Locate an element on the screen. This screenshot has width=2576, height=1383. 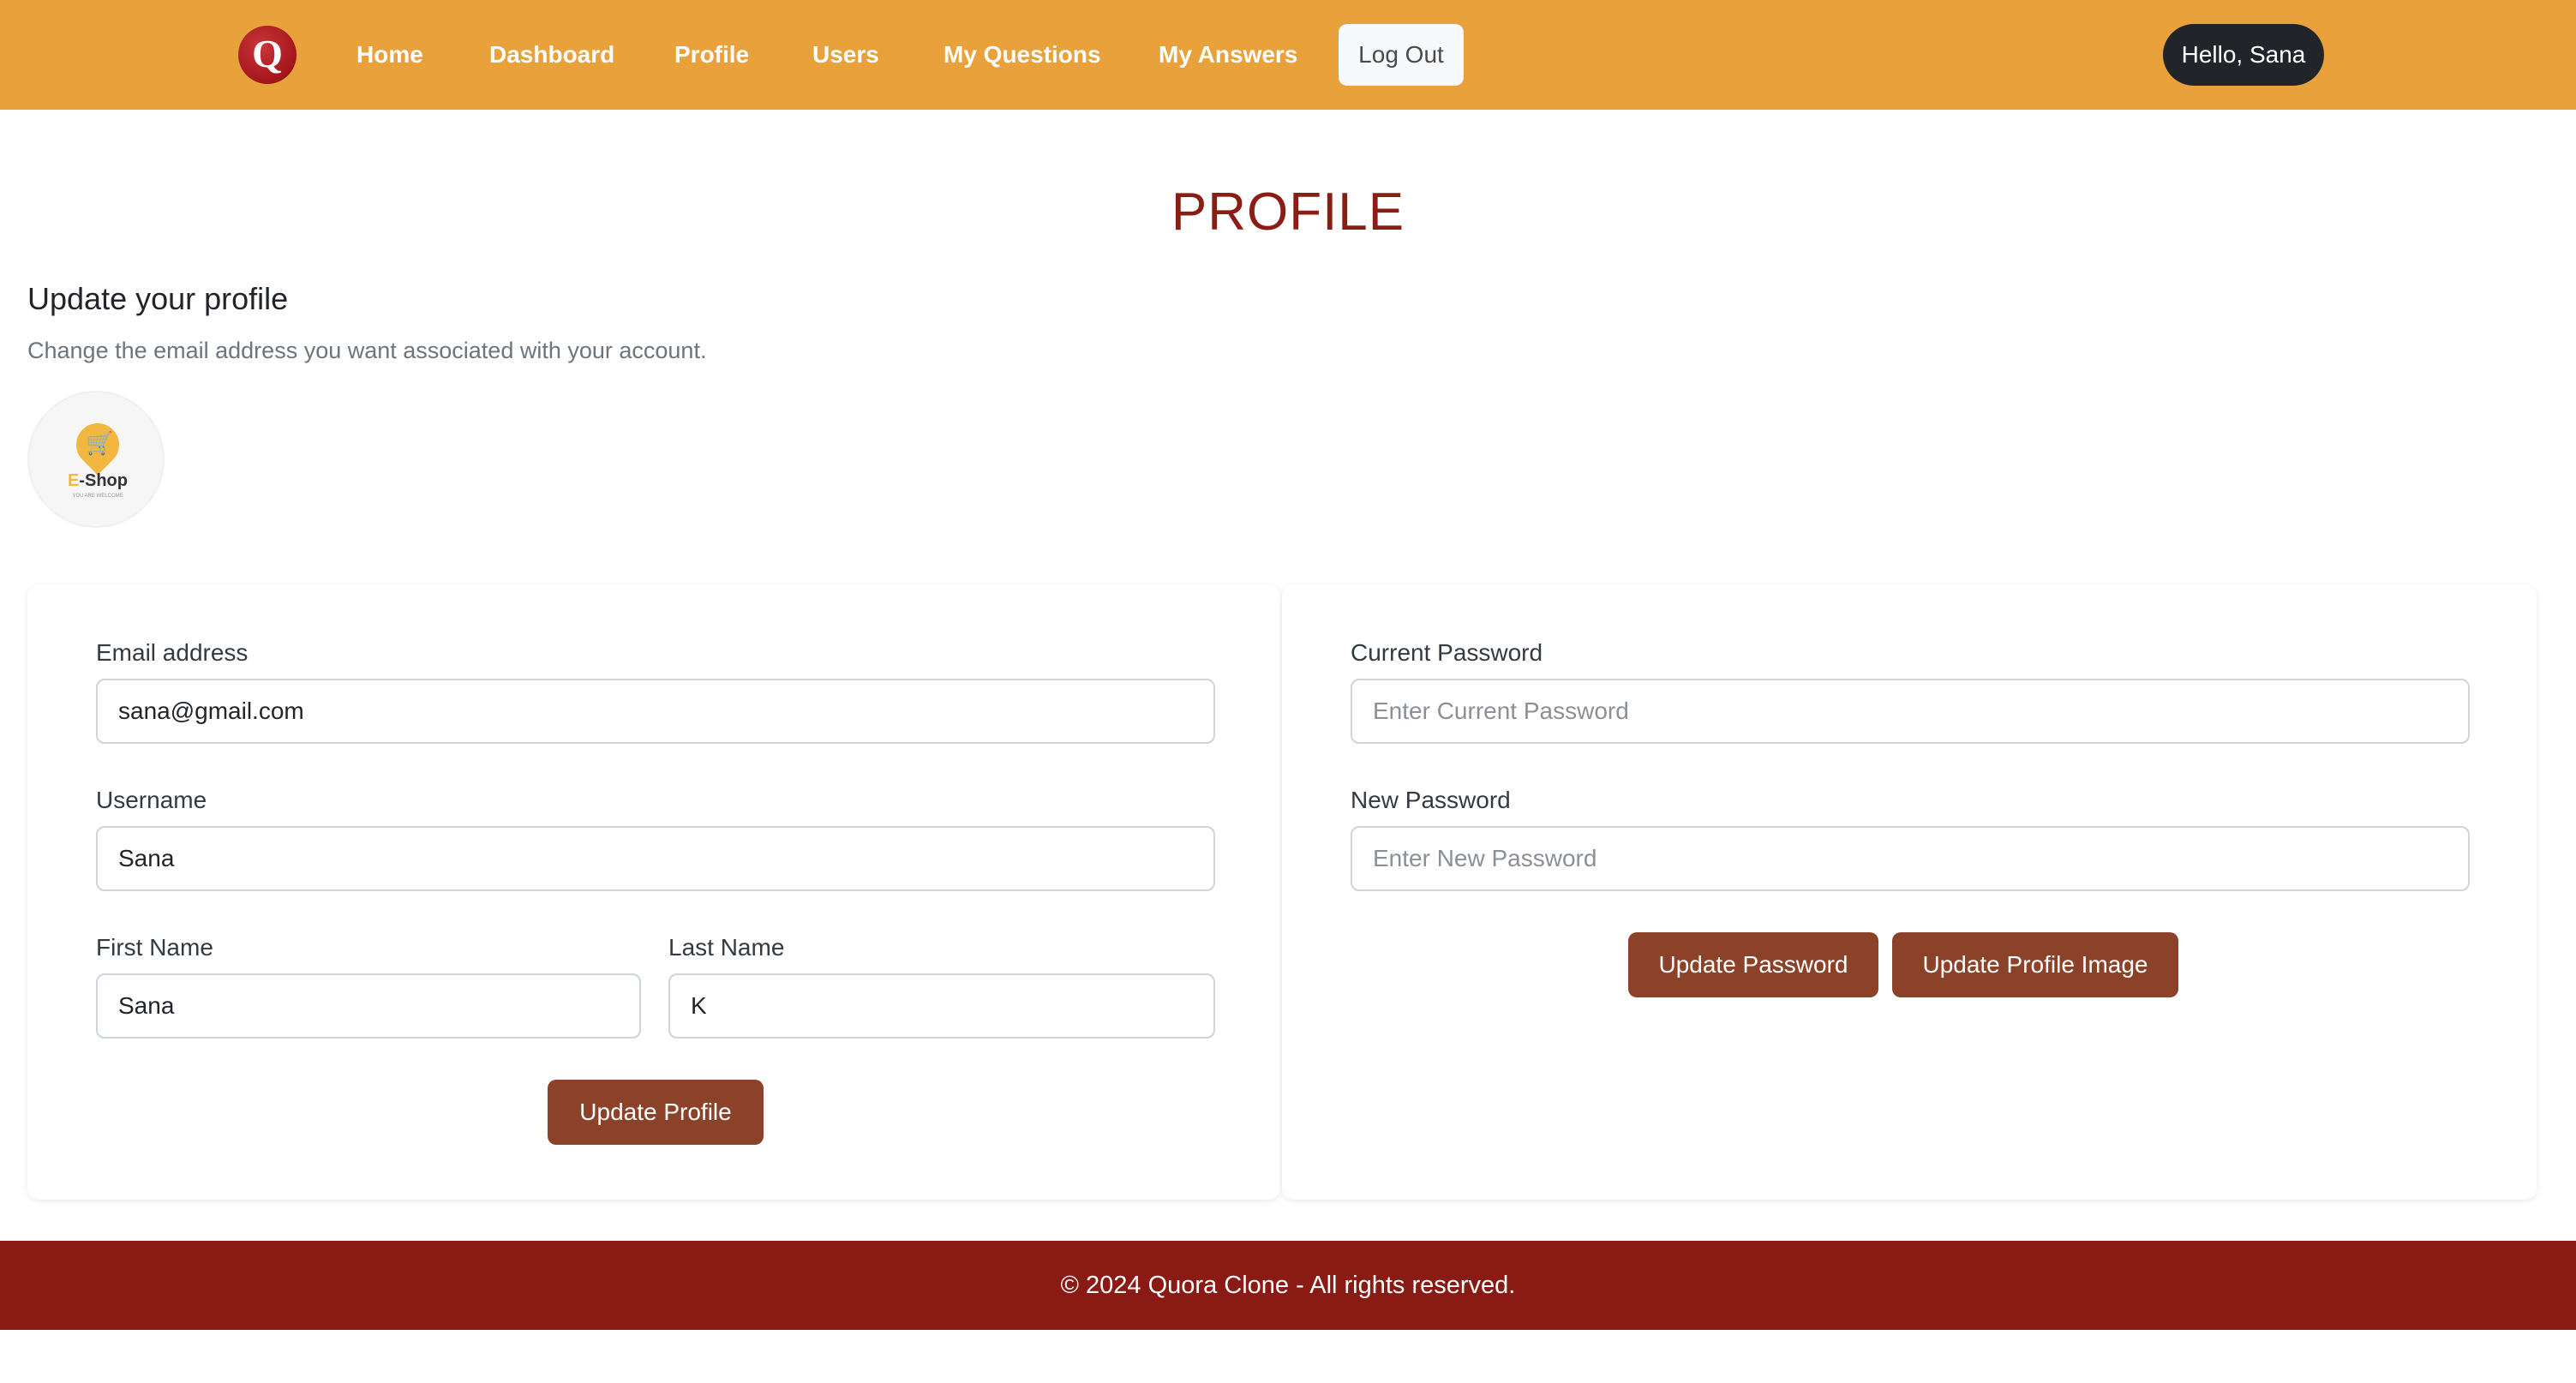
update-profile-button: Update Profile is located at coordinates (656, 1112).